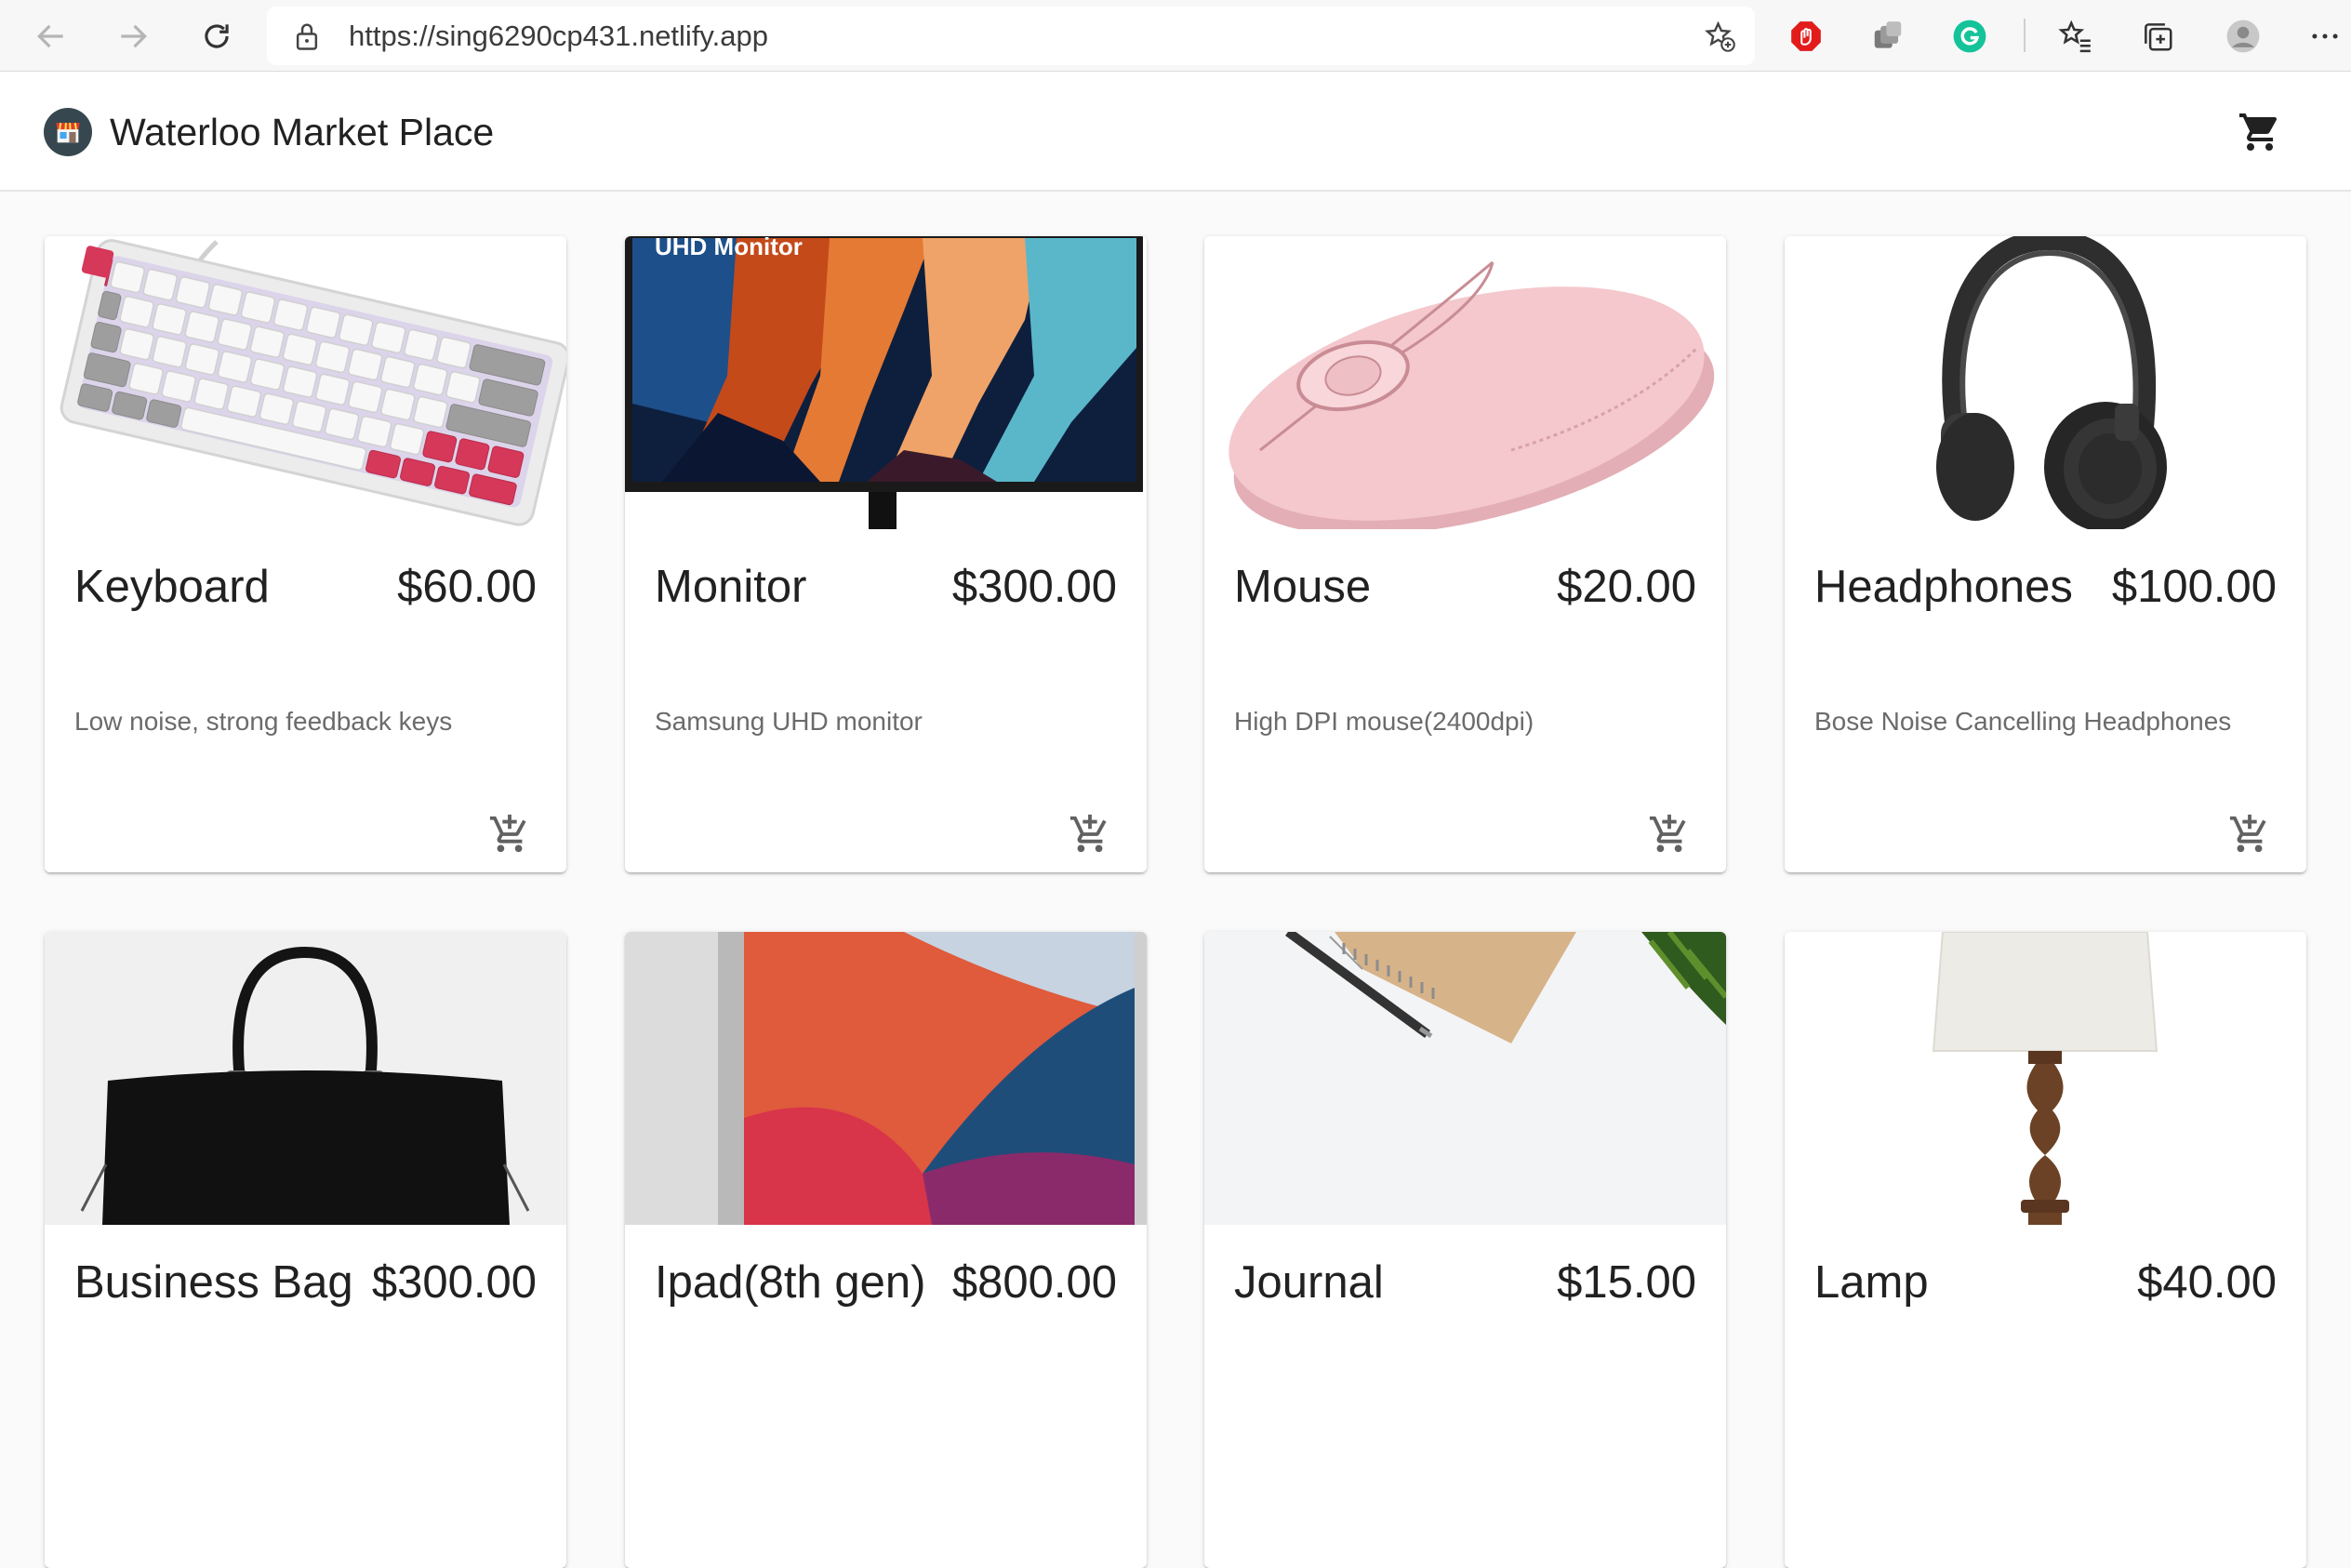 The height and width of the screenshot is (1568, 2351). What do you see at coordinates (1309, 1282) in the screenshot?
I see `product-title: Journal` at bounding box center [1309, 1282].